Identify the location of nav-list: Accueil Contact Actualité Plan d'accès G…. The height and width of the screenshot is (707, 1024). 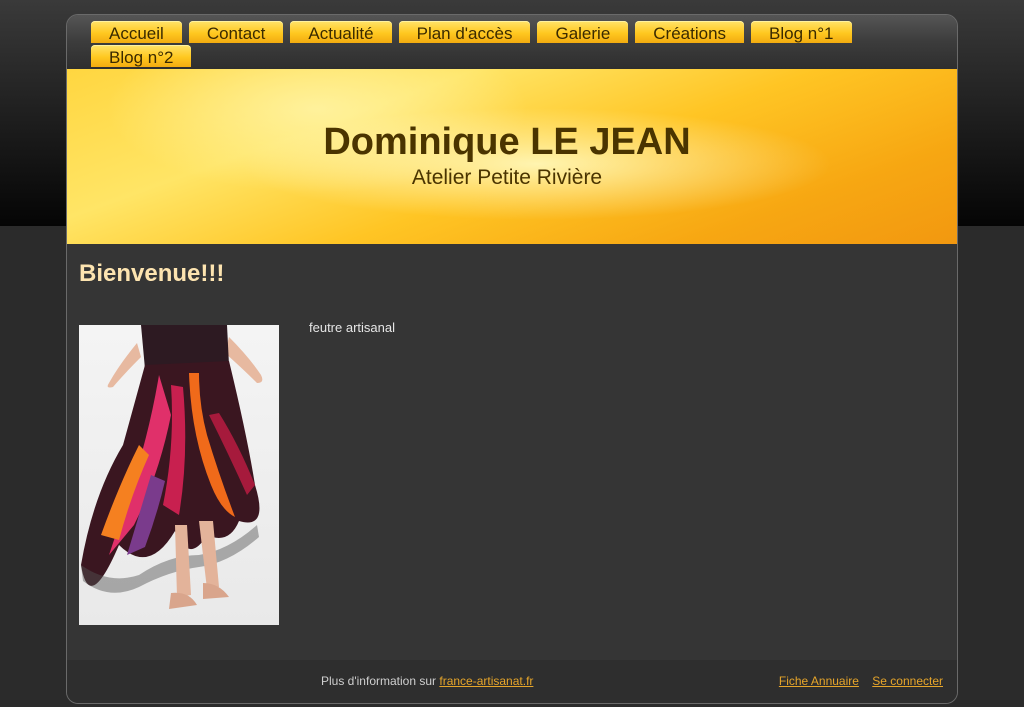
(491, 45).